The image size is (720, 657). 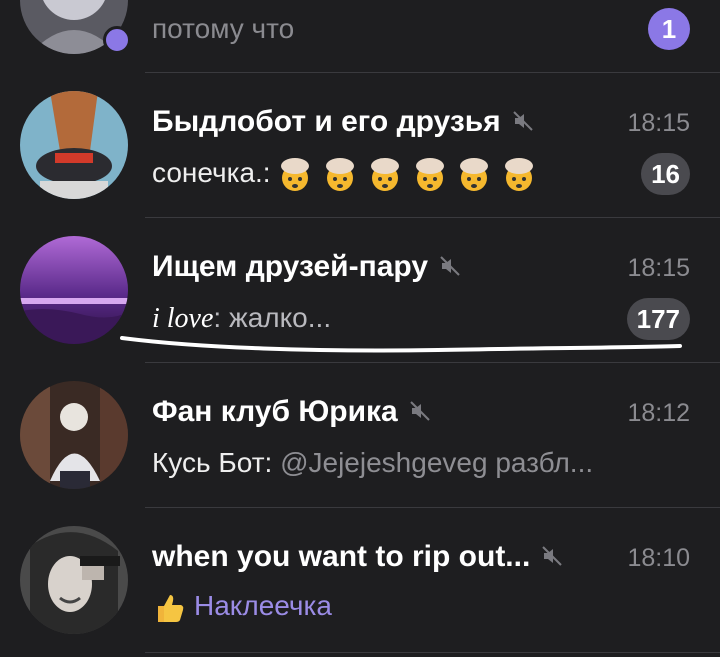 I want to click on chat-title-text: Быдлобот и его друзья, so click(x=326, y=121).